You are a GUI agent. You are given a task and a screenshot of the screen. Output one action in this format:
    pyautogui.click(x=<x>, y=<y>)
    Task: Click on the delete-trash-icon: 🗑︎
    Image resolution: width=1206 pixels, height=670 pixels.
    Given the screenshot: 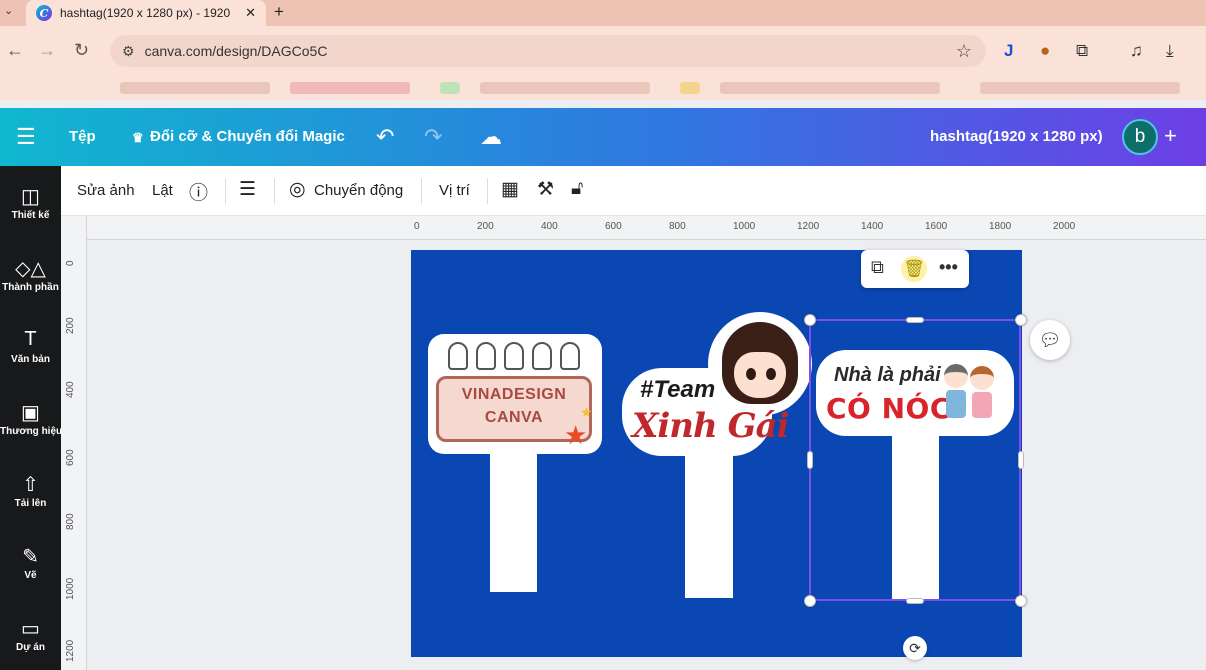 What is the action you would take?
    pyautogui.click(x=914, y=269)
    